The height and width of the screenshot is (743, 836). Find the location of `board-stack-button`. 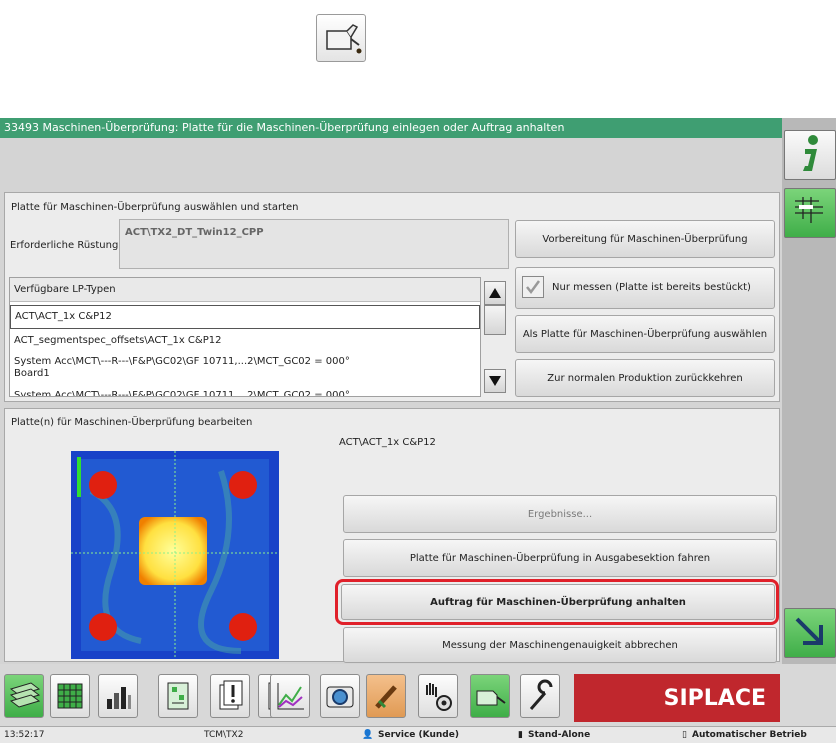

board-stack-button is located at coordinates (24, 696).